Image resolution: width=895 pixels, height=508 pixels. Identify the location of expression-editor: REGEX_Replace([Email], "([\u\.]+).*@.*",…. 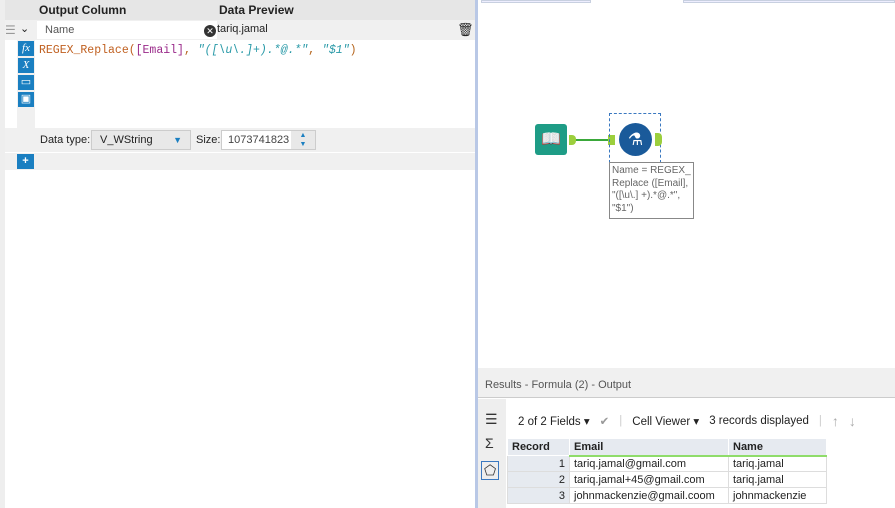
(198, 50).